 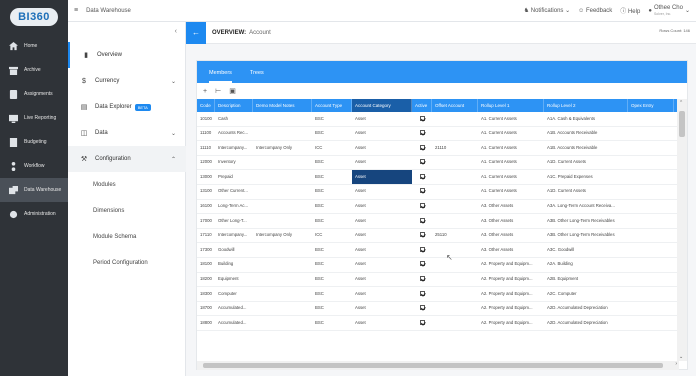 What do you see at coordinates (206, 308) in the screenshot?
I see `table-cell: 18700` at bounding box center [206, 308].